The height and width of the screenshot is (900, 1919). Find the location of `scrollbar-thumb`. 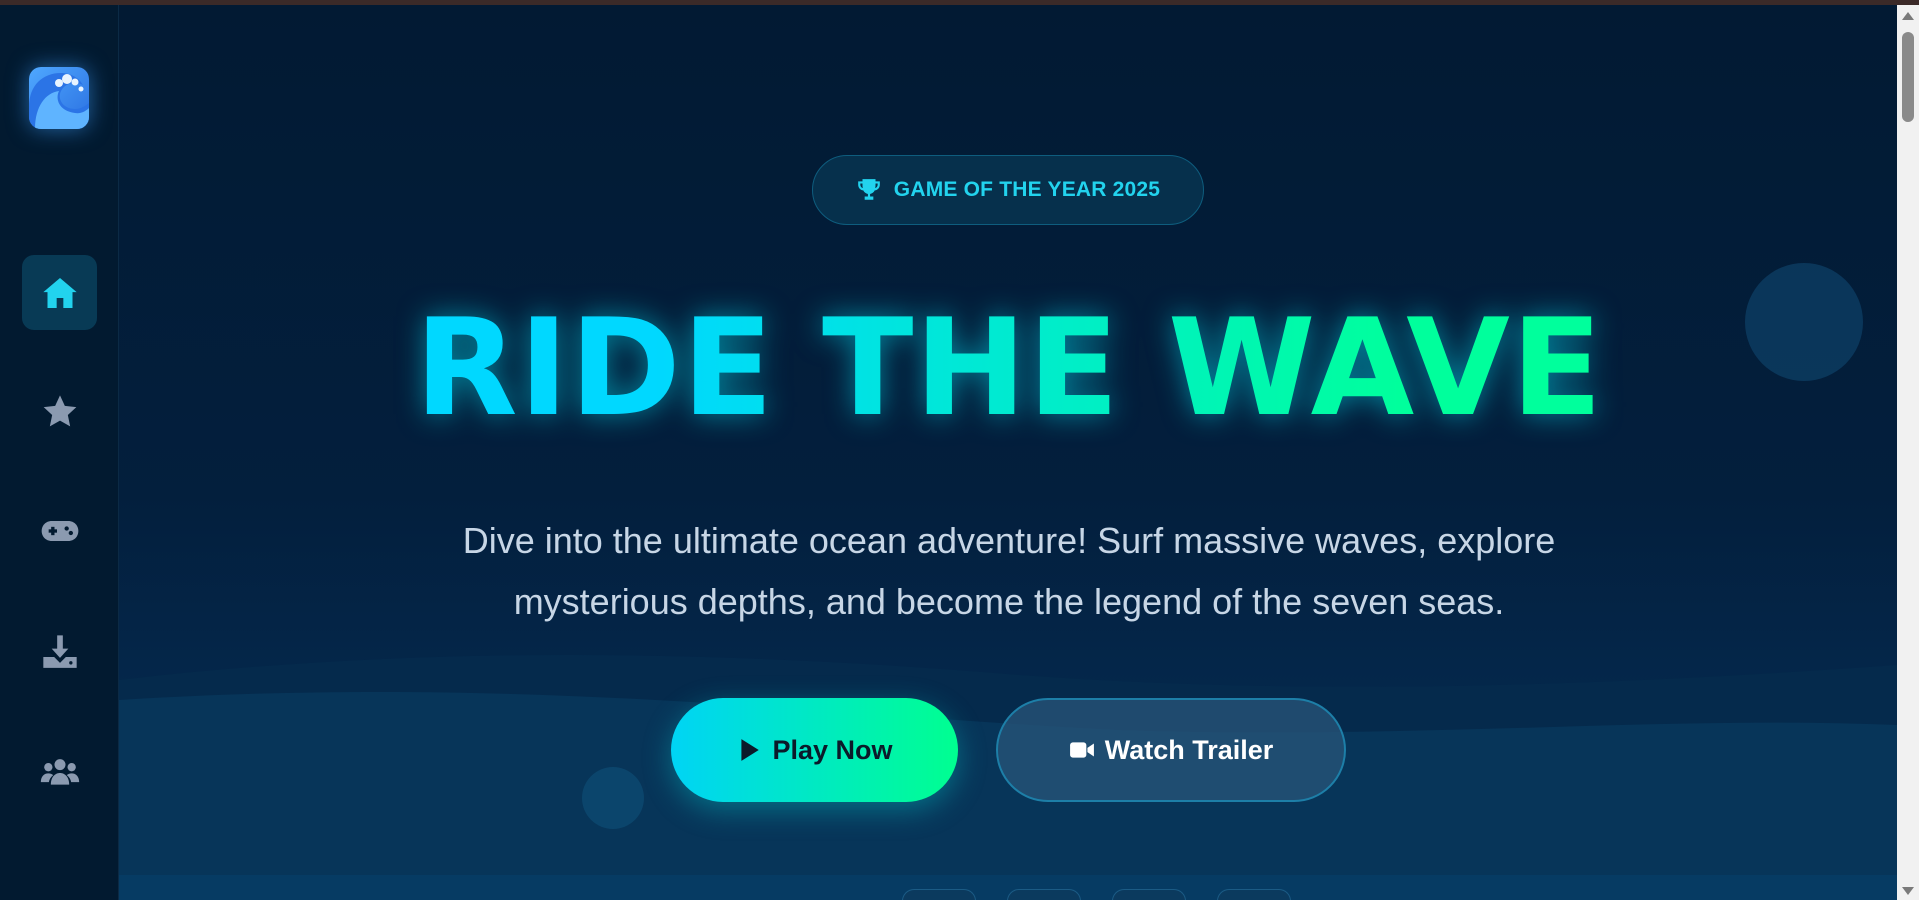

scrollbar-thumb is located at coordinates (1908, 77).